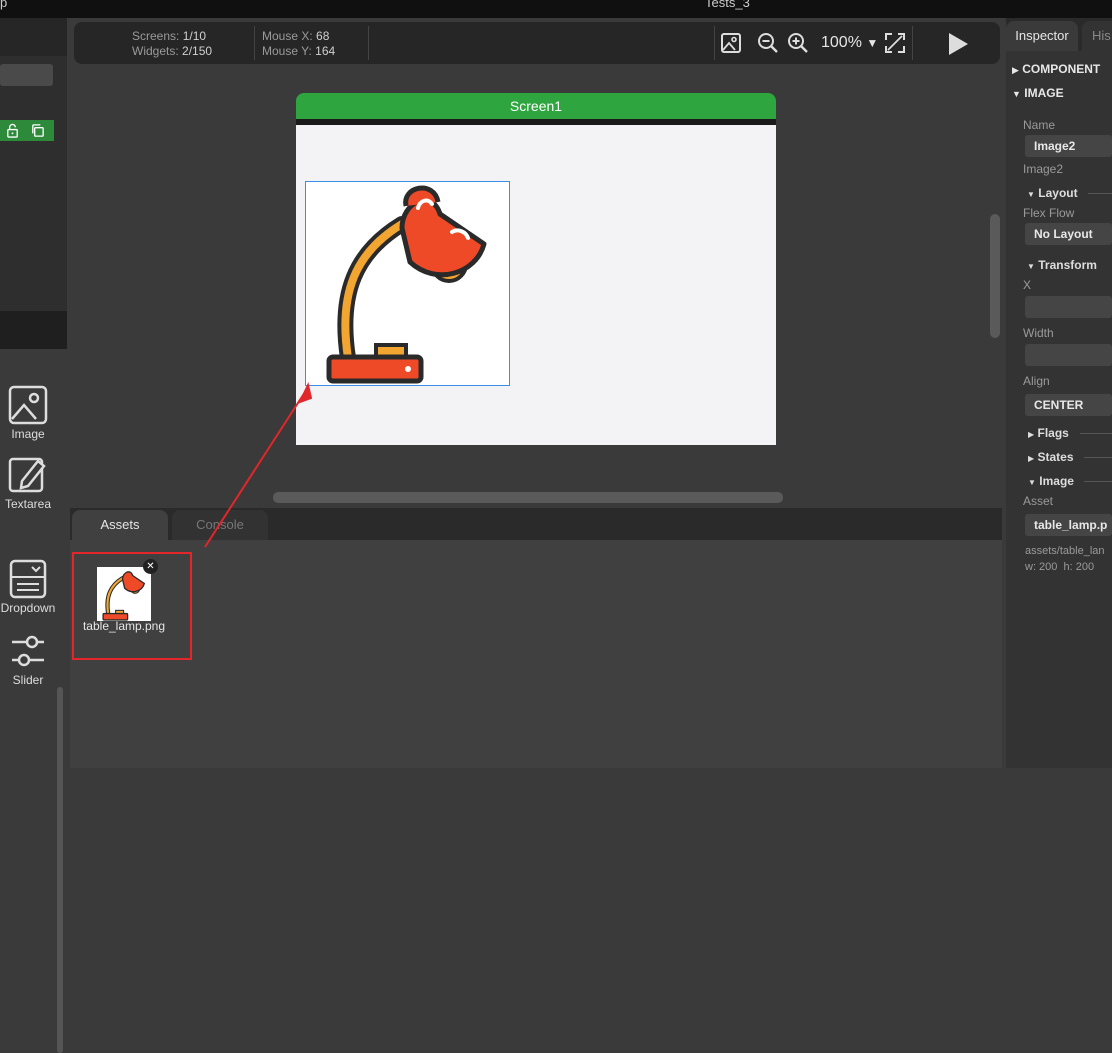  Describe the element at coordinates (33, 535) in the screenshot. I see `left-panel: Image Textarea Dropdown Slider` at that location.